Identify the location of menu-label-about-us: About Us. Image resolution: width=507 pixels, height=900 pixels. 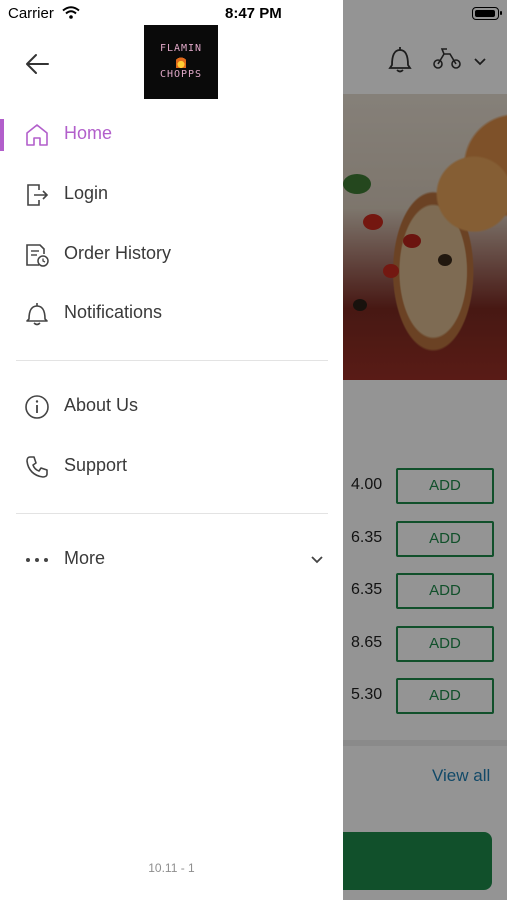
(101, 405).